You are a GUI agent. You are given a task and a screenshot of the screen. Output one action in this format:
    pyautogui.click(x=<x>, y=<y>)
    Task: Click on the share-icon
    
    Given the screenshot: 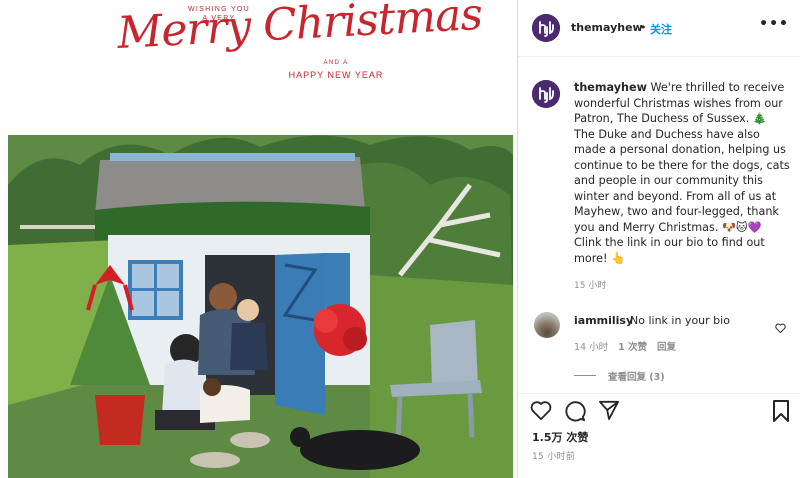 What is the action you would take?
    pyautogui.click(x=609, y=412)
    